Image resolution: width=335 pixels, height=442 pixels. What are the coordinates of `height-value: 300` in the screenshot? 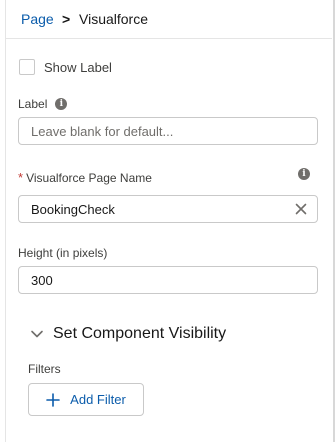 It's located at (42, 280).